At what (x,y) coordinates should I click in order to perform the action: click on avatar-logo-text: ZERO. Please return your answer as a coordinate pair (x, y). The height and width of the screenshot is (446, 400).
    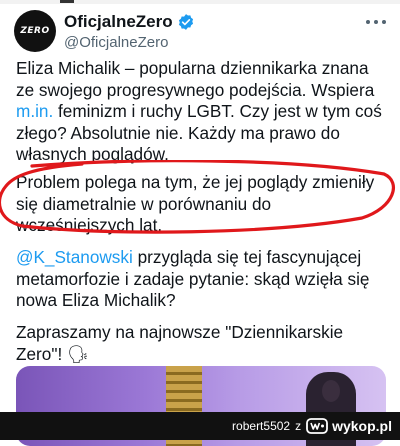
    Looking at the image, I should click on (35, 31).